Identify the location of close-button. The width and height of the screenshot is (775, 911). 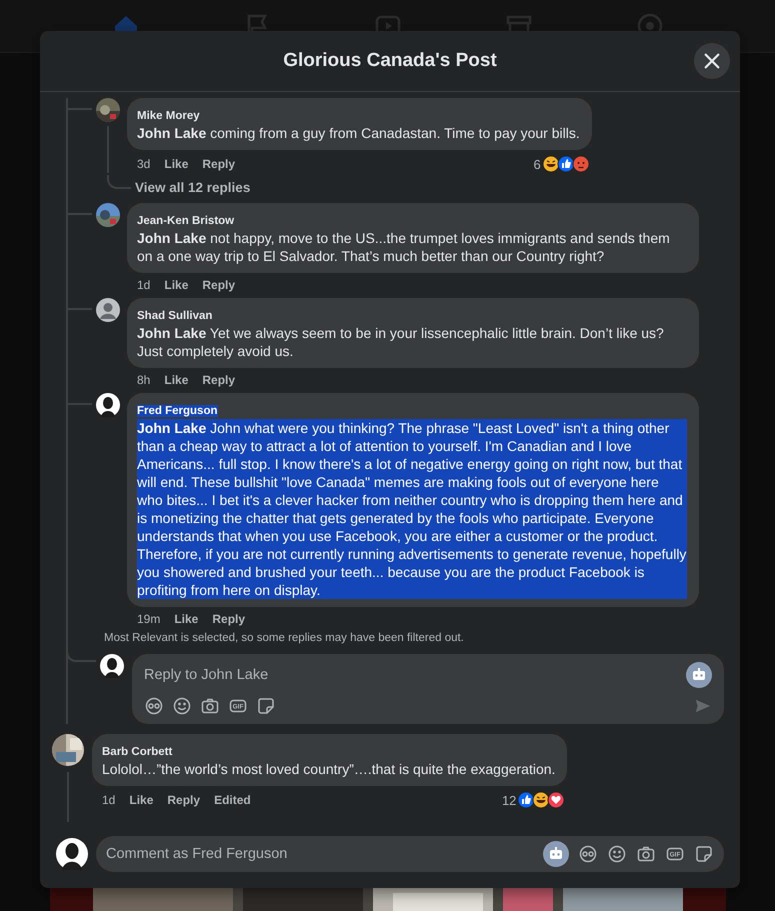
(712, 61).